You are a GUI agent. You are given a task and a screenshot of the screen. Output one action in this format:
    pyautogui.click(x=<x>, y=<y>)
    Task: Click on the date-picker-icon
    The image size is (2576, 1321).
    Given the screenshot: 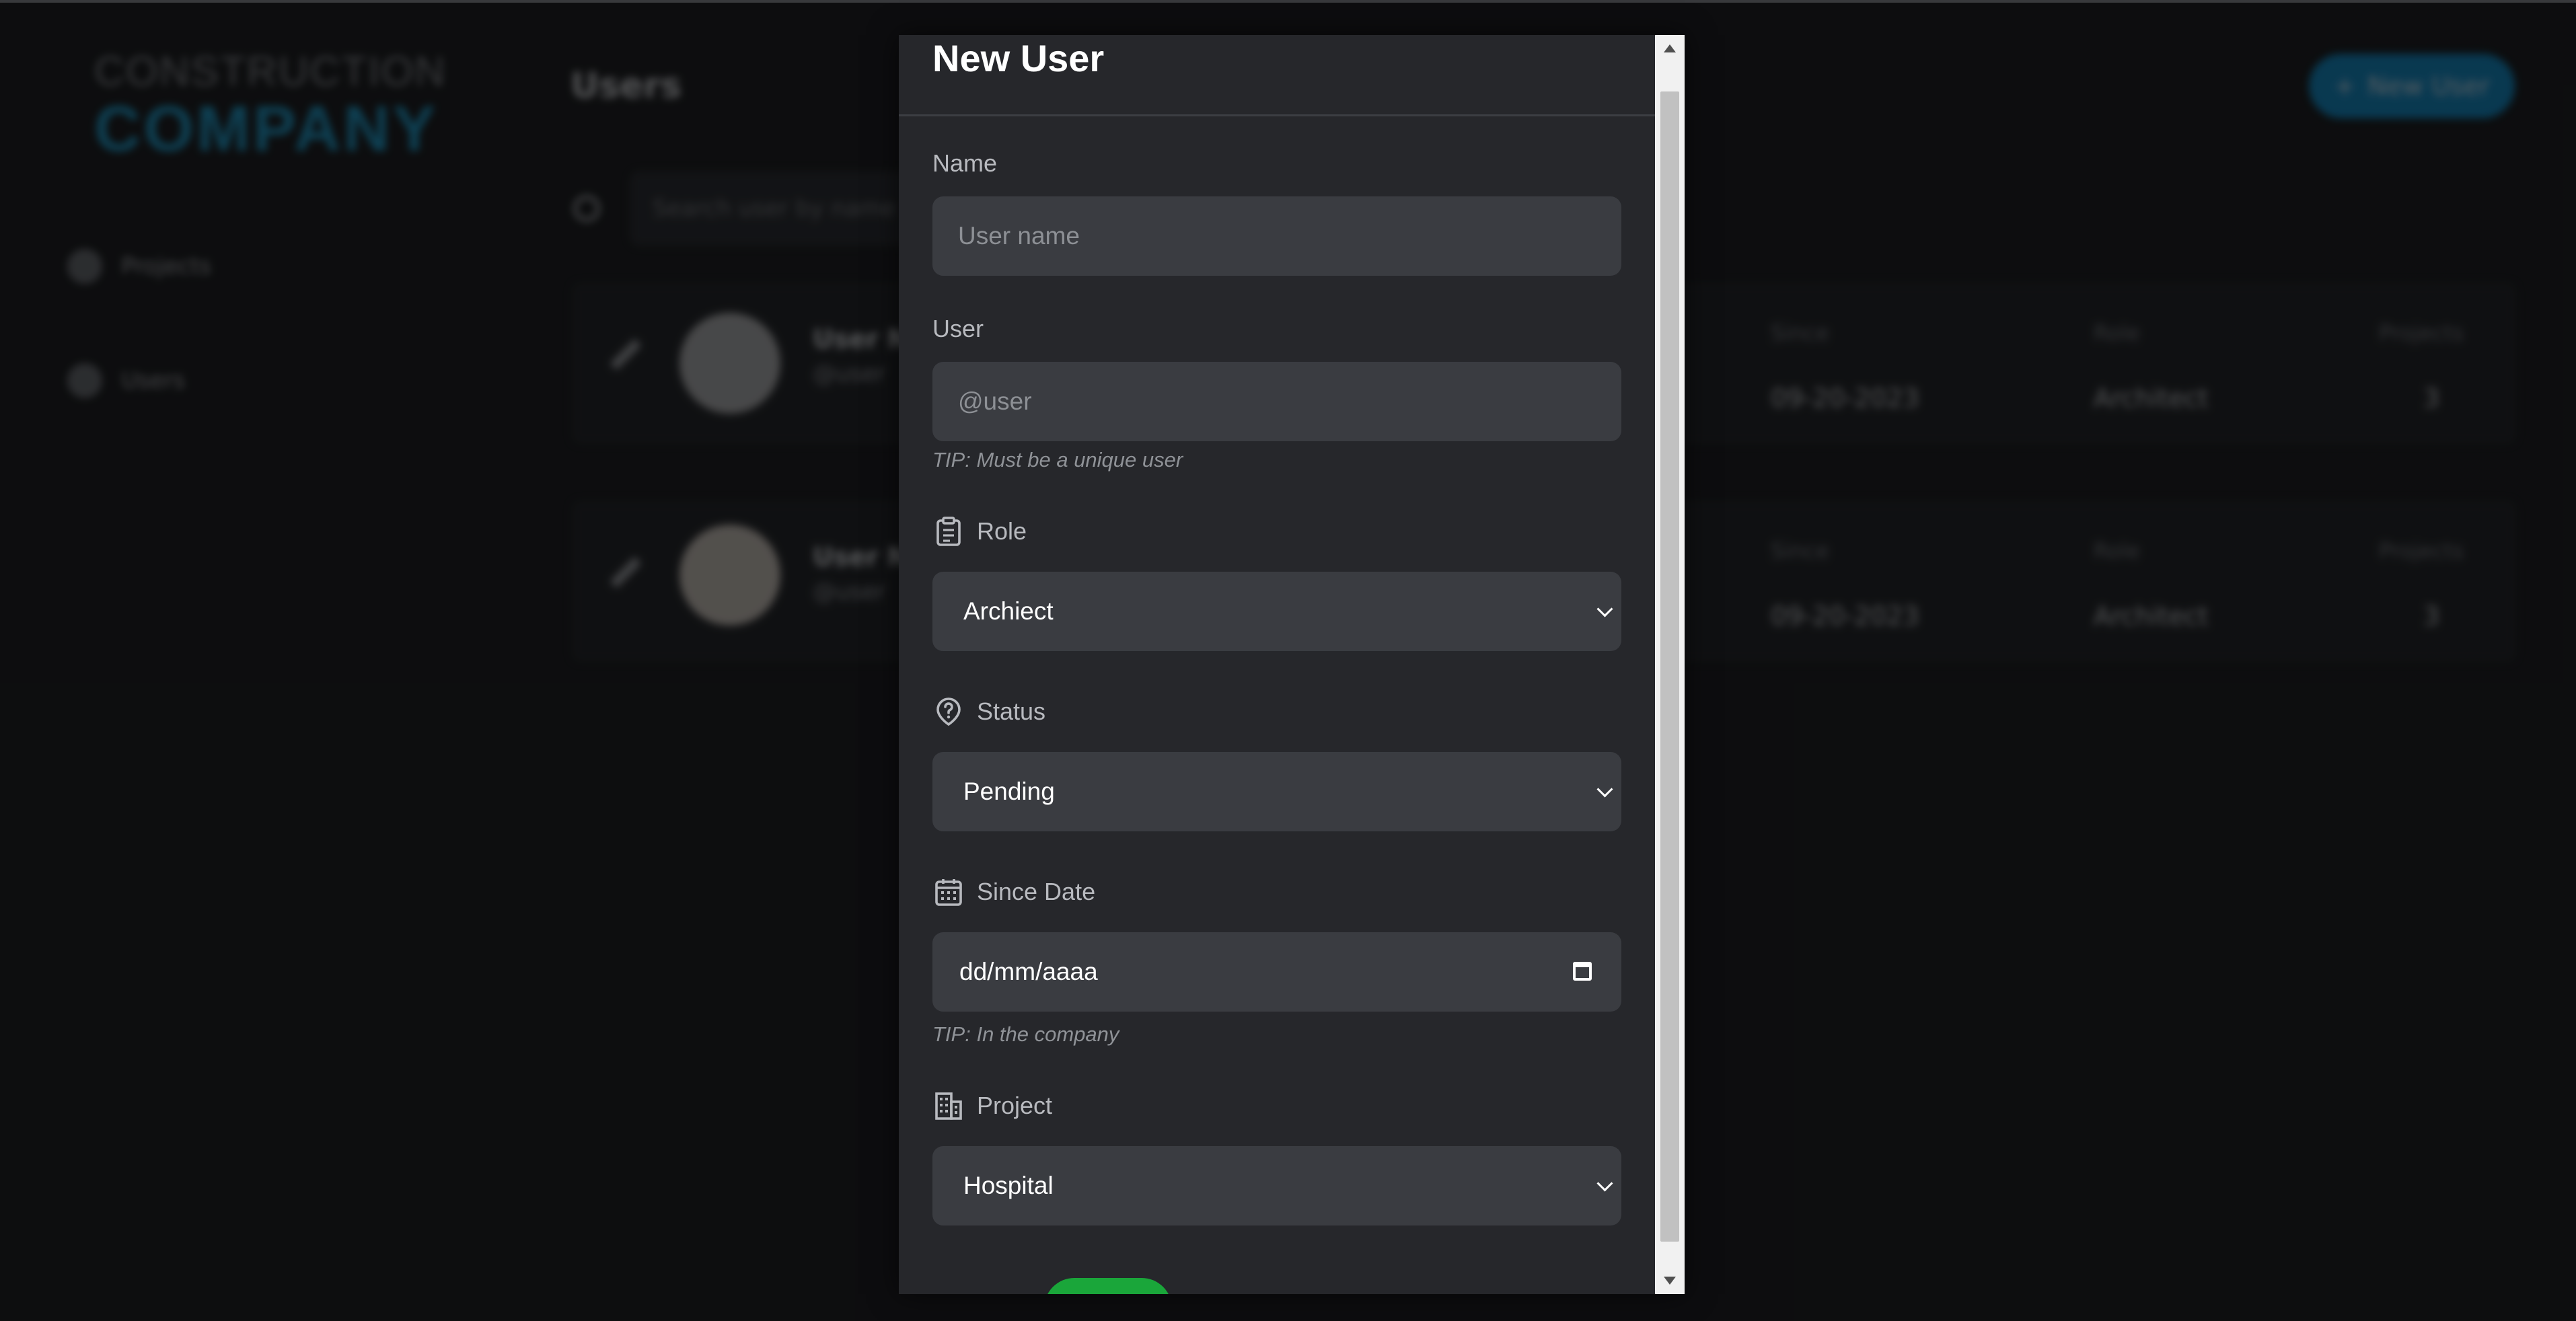 What is the action you would take?
    pyautogui.click(x=1582, y=971)
    